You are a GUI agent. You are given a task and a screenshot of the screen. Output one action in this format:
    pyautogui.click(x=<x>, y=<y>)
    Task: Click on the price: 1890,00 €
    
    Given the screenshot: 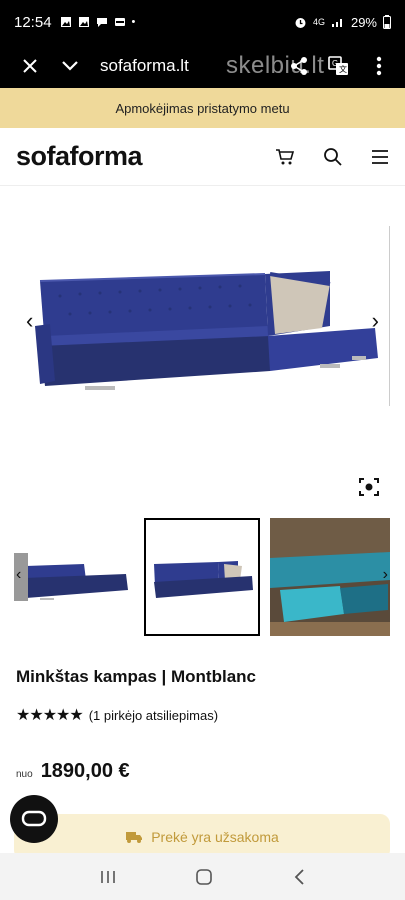 What is the action you would take?
    pyautogui.click(x=85, y=771)
    